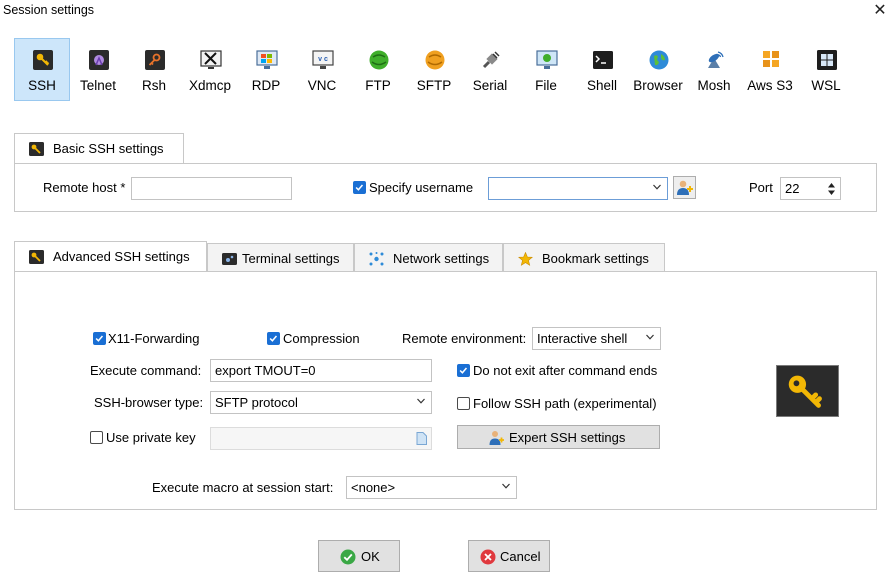  Describe the element at coordinates (770, 69) in the screenshot. I see `protocol-aws-s3: Aws S3` at that location.